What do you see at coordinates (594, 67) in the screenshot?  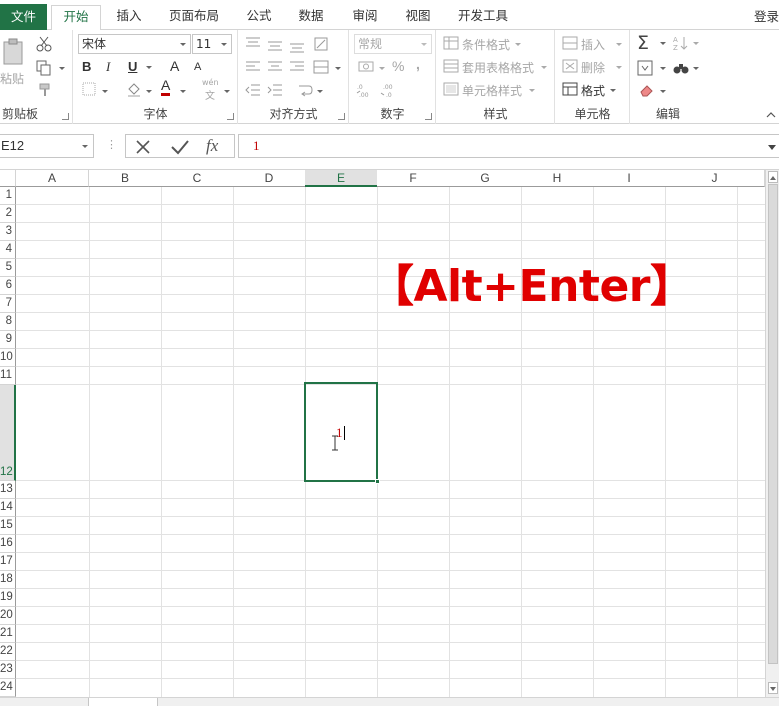 I see `delete-cells-button: 删除` at bounding box center [594, 67].